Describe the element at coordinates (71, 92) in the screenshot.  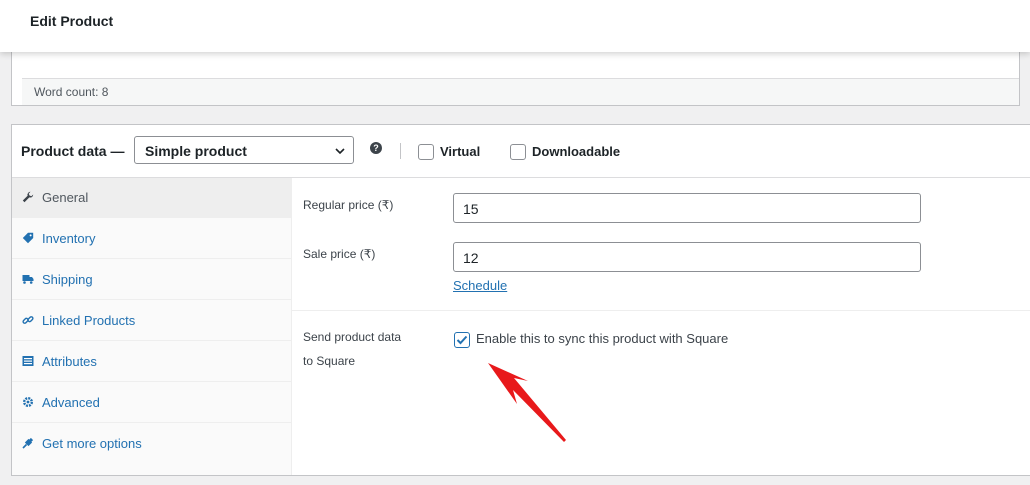
I see `word-count: Word count: 8` at that location.